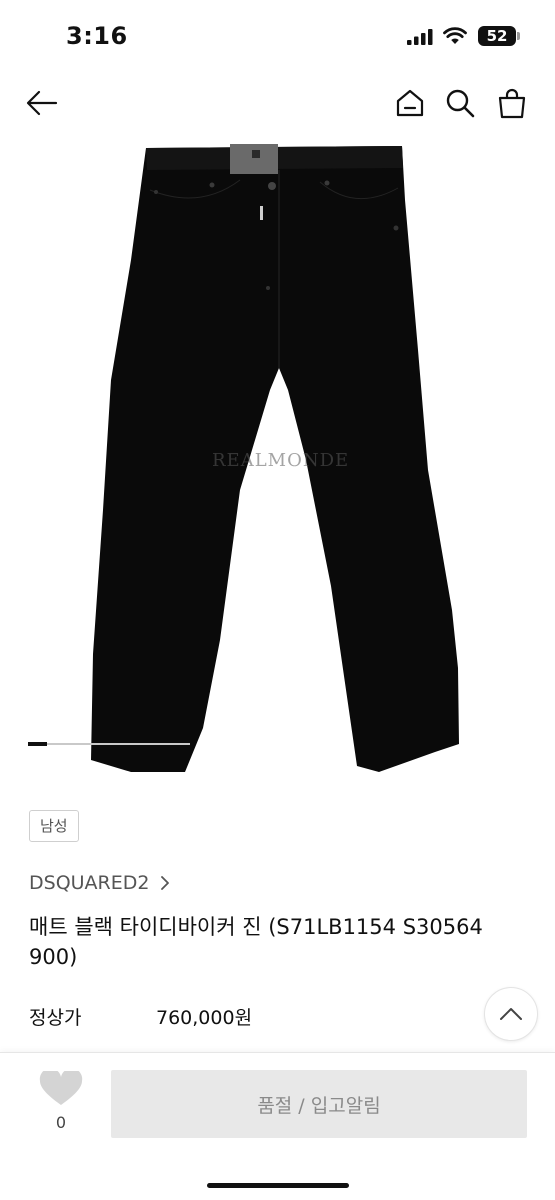 The width and height of the screenshot is (555, 1200). I want to click on bottom-action-bar: 0 품절 / 입고알림, so click(277, 1126).